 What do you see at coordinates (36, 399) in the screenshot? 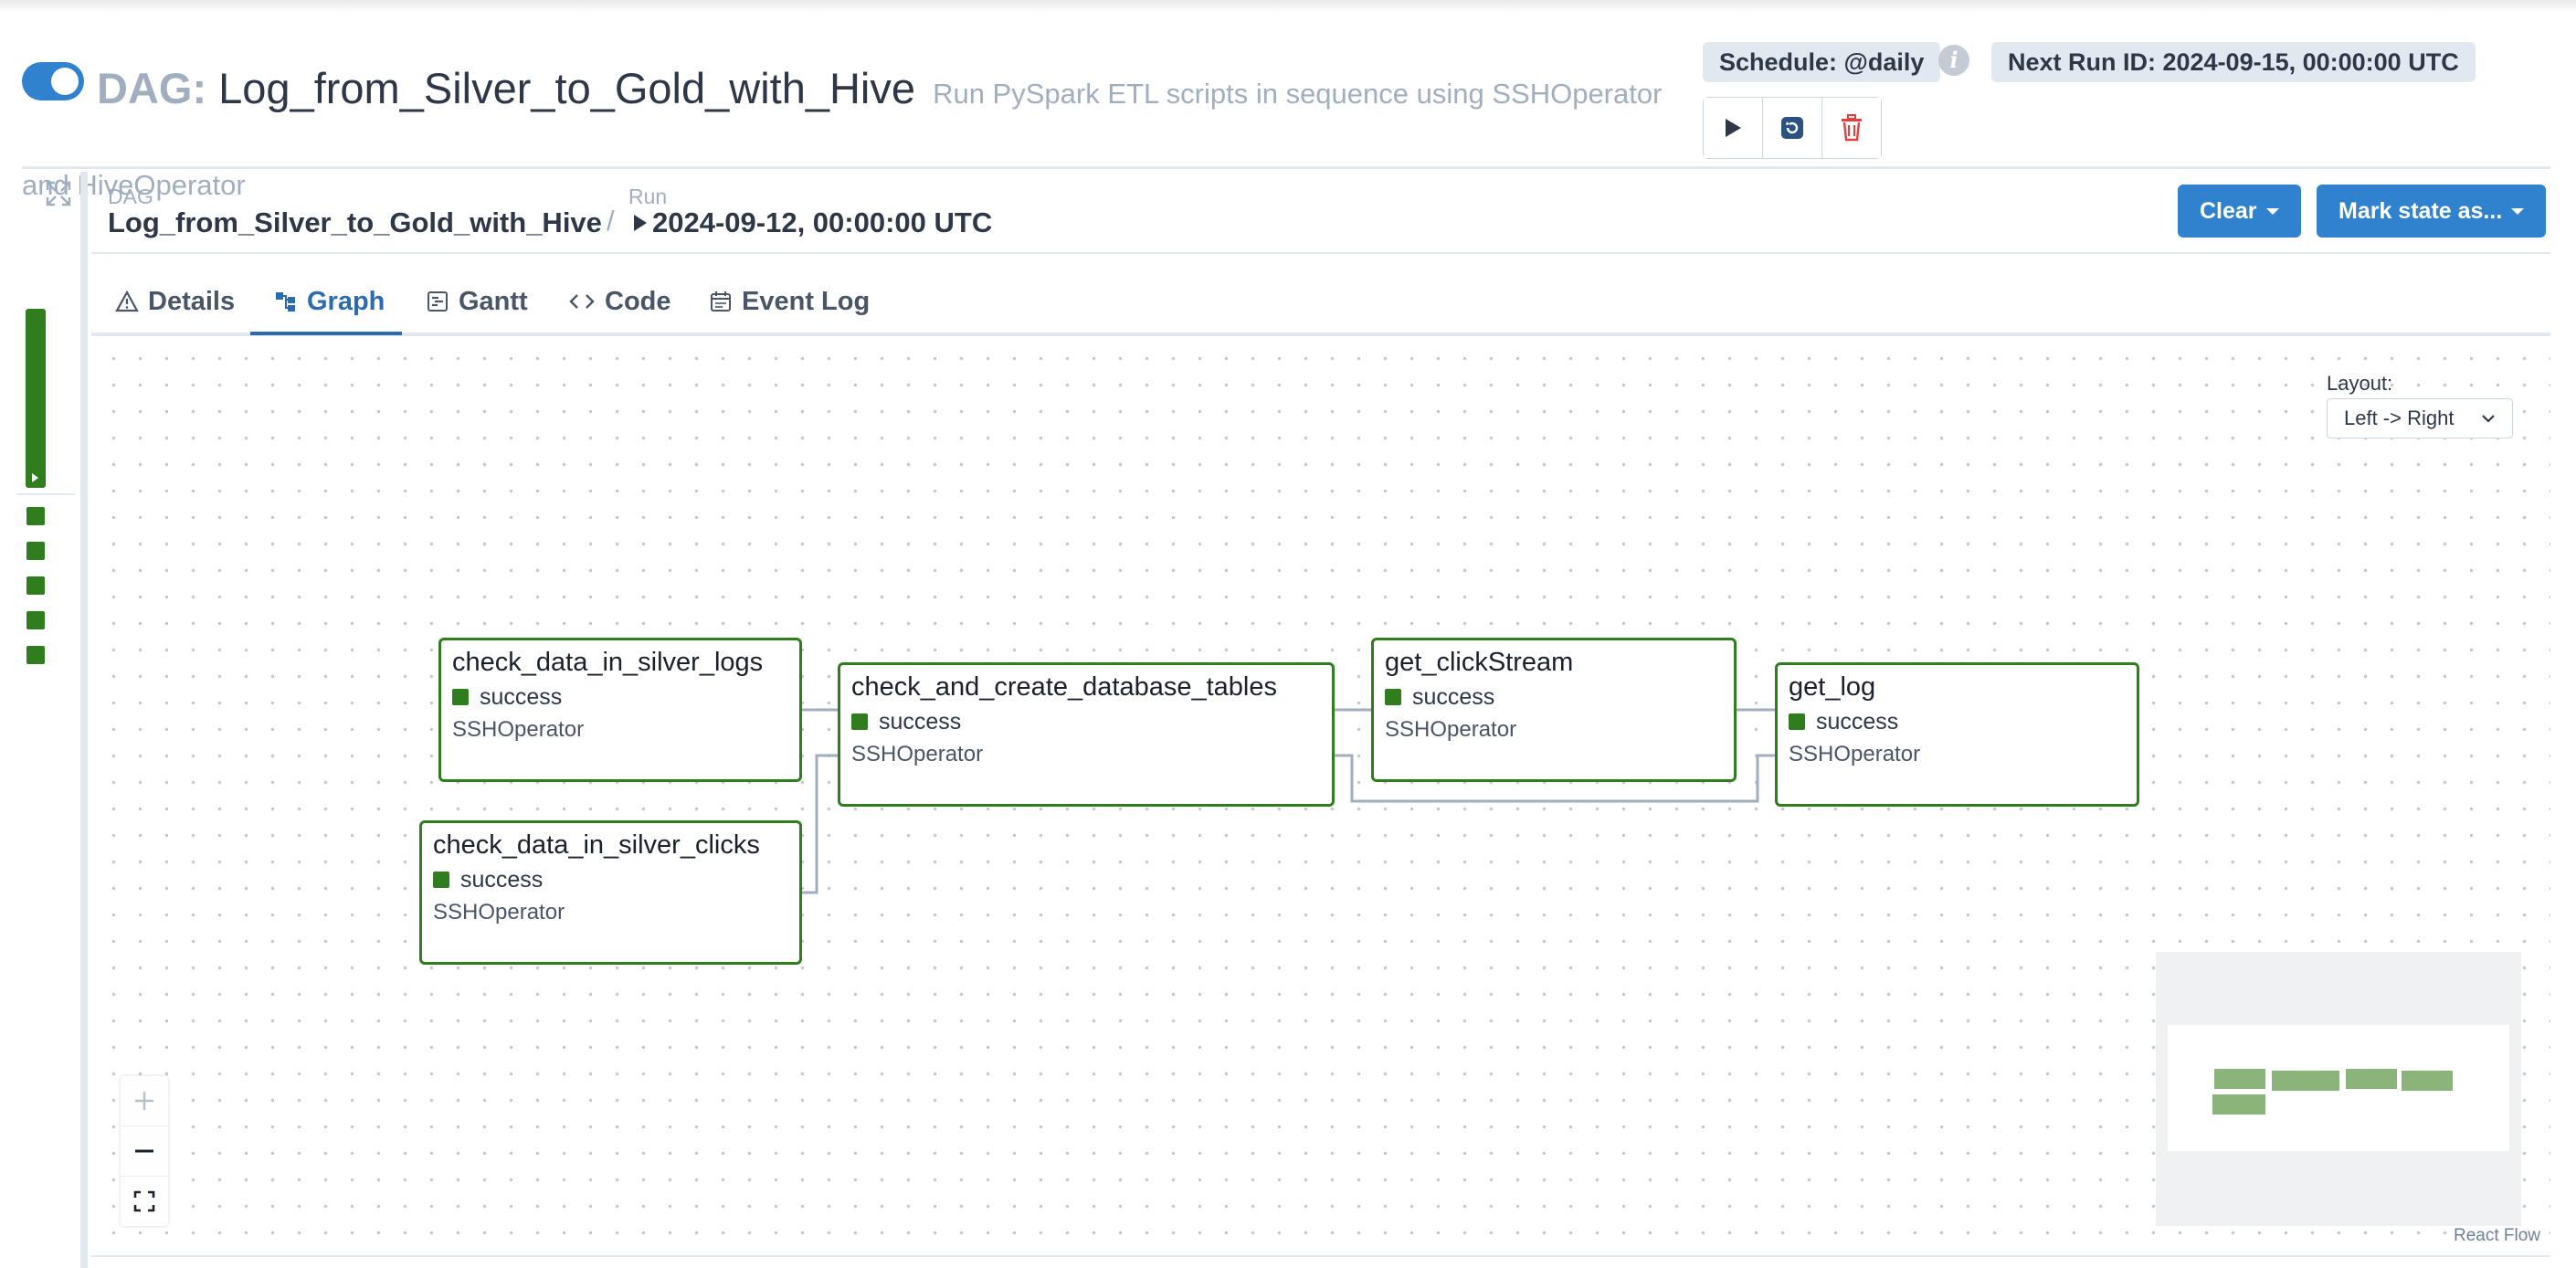
I see `dag-run-bar` at bounding box center [36, 399].